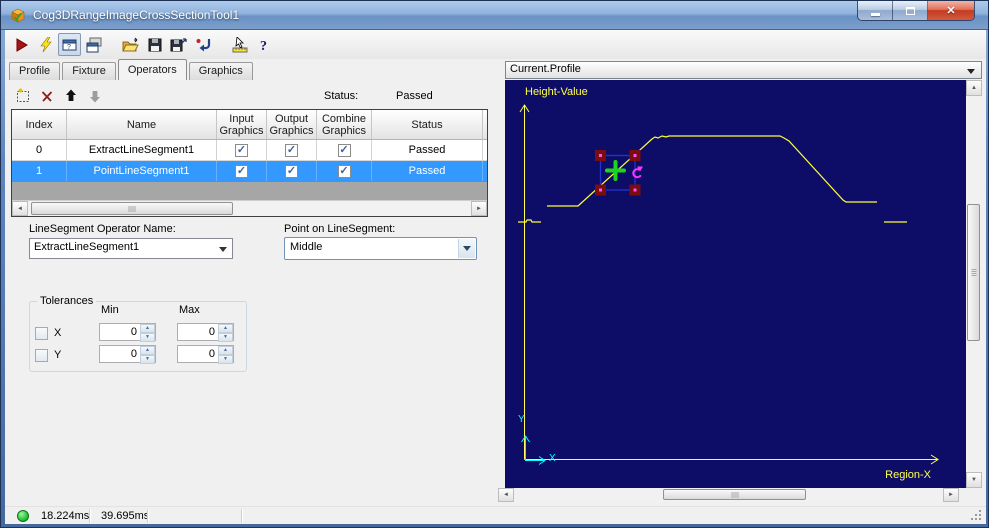 This screenshot has width=989, height=528. Describe the element at coordinates (910, 10) in the screenshot. I see `maximize-button` at that location.